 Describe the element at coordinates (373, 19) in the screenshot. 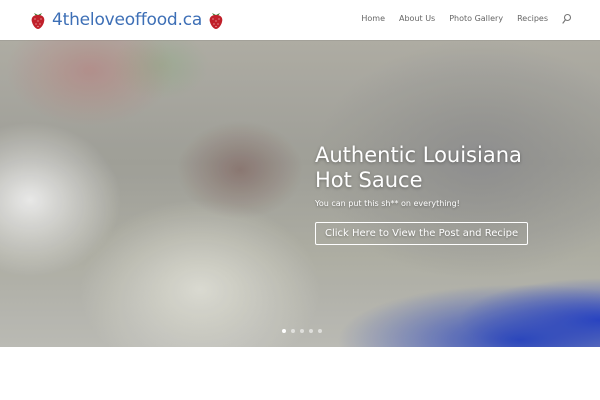

I see `nav-home: Home` at that location.